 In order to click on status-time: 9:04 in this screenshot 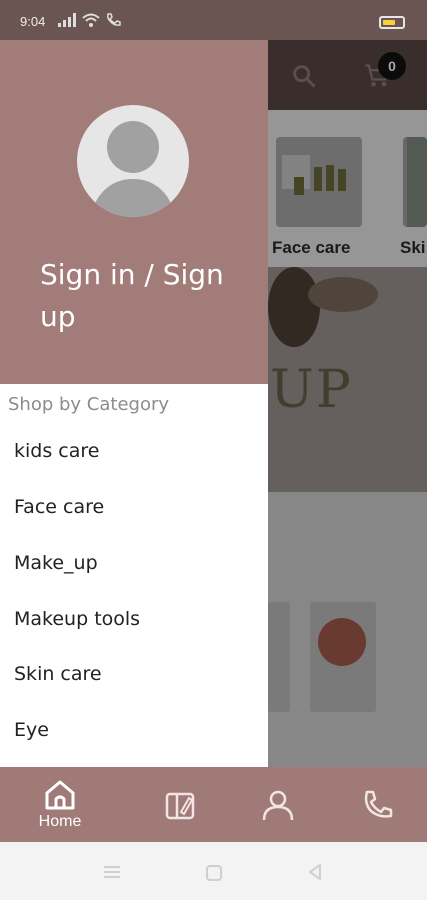, I will do `click(33, 21)`.